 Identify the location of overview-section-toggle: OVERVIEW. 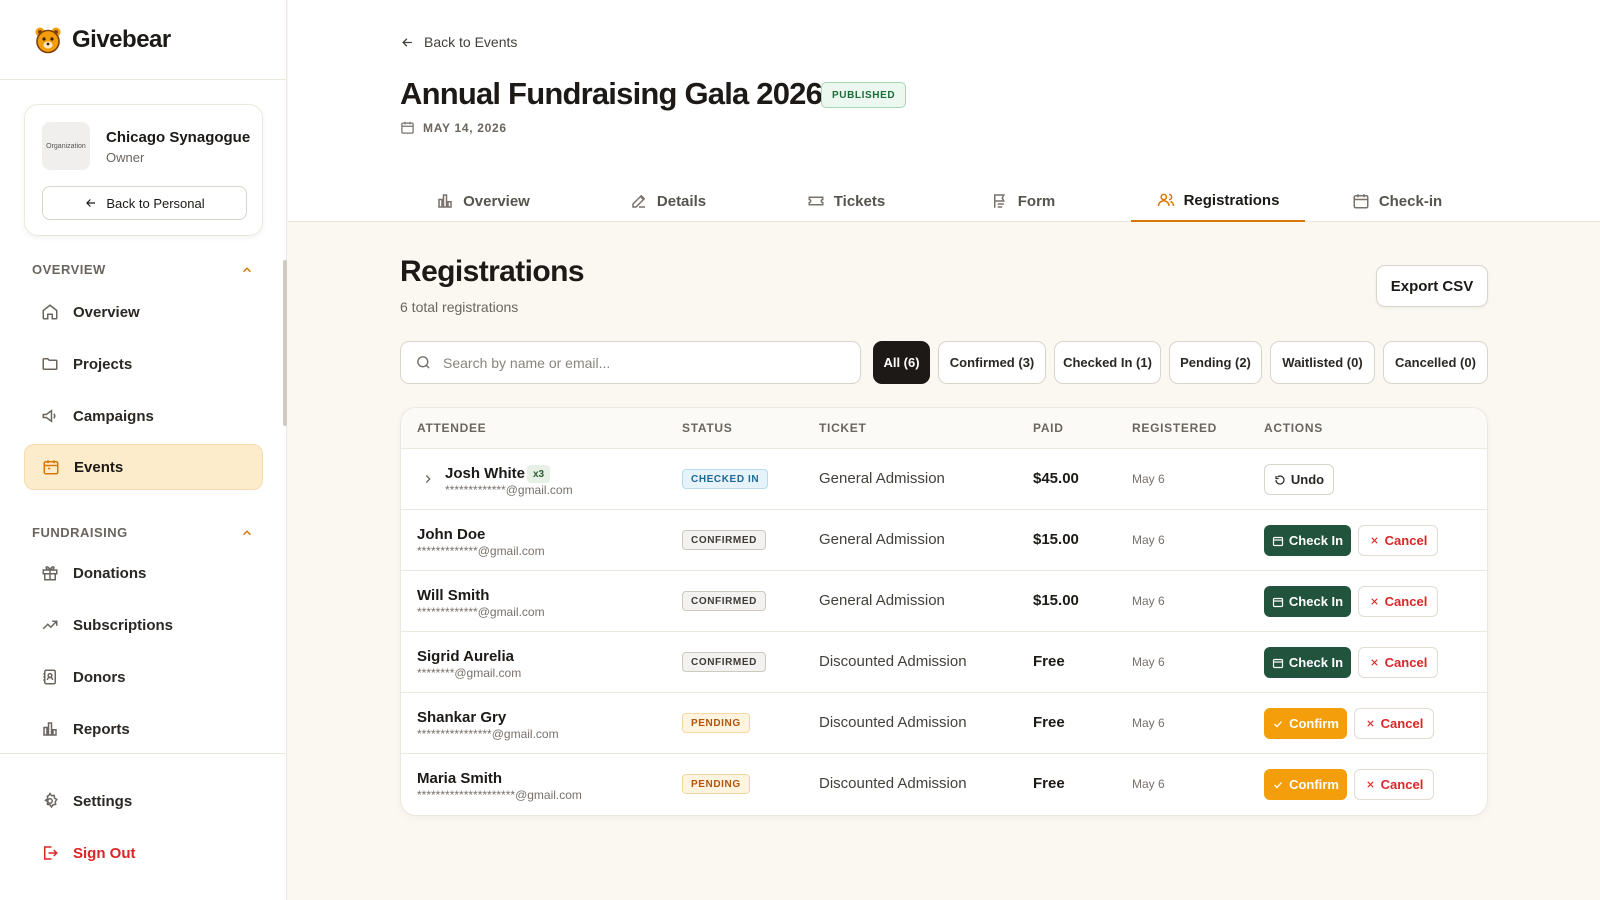
(143, 269).